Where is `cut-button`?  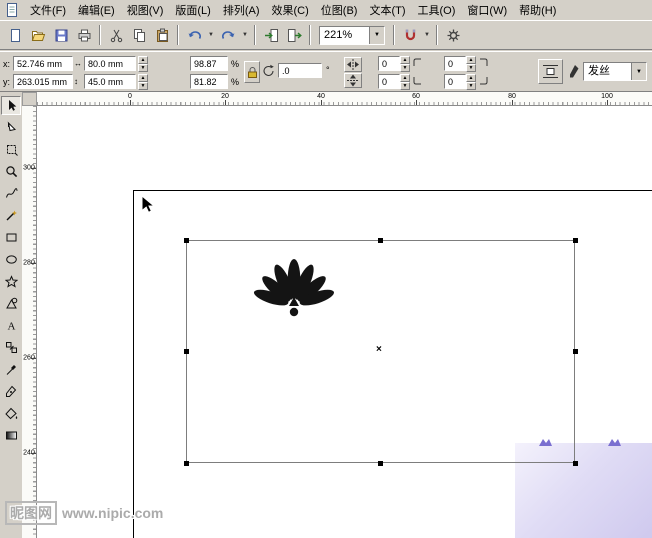
cut-button is located at coordinates (116, 35).